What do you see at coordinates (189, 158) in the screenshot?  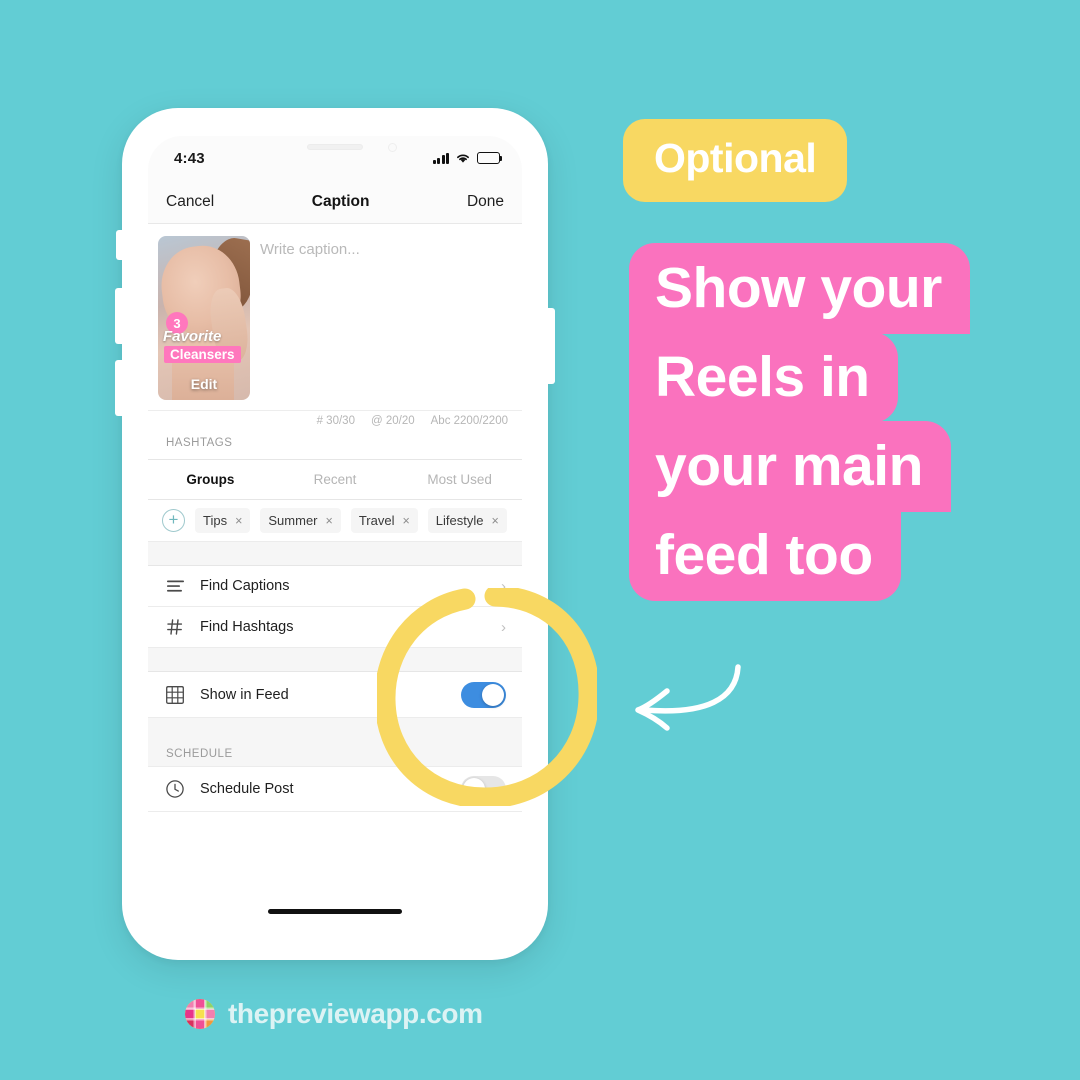 I see `status-time: 4:43` at bounding box center [189, 158].